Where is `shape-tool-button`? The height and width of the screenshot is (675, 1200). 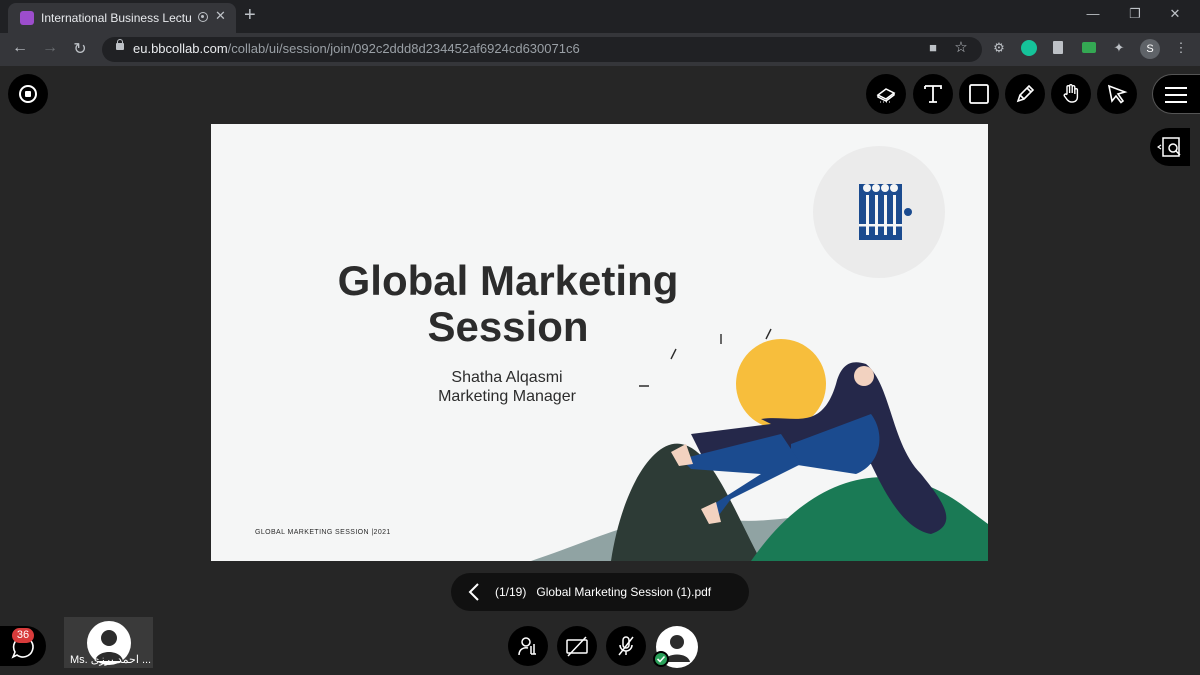
shape-tool-button is located at coordinates (979, 94).